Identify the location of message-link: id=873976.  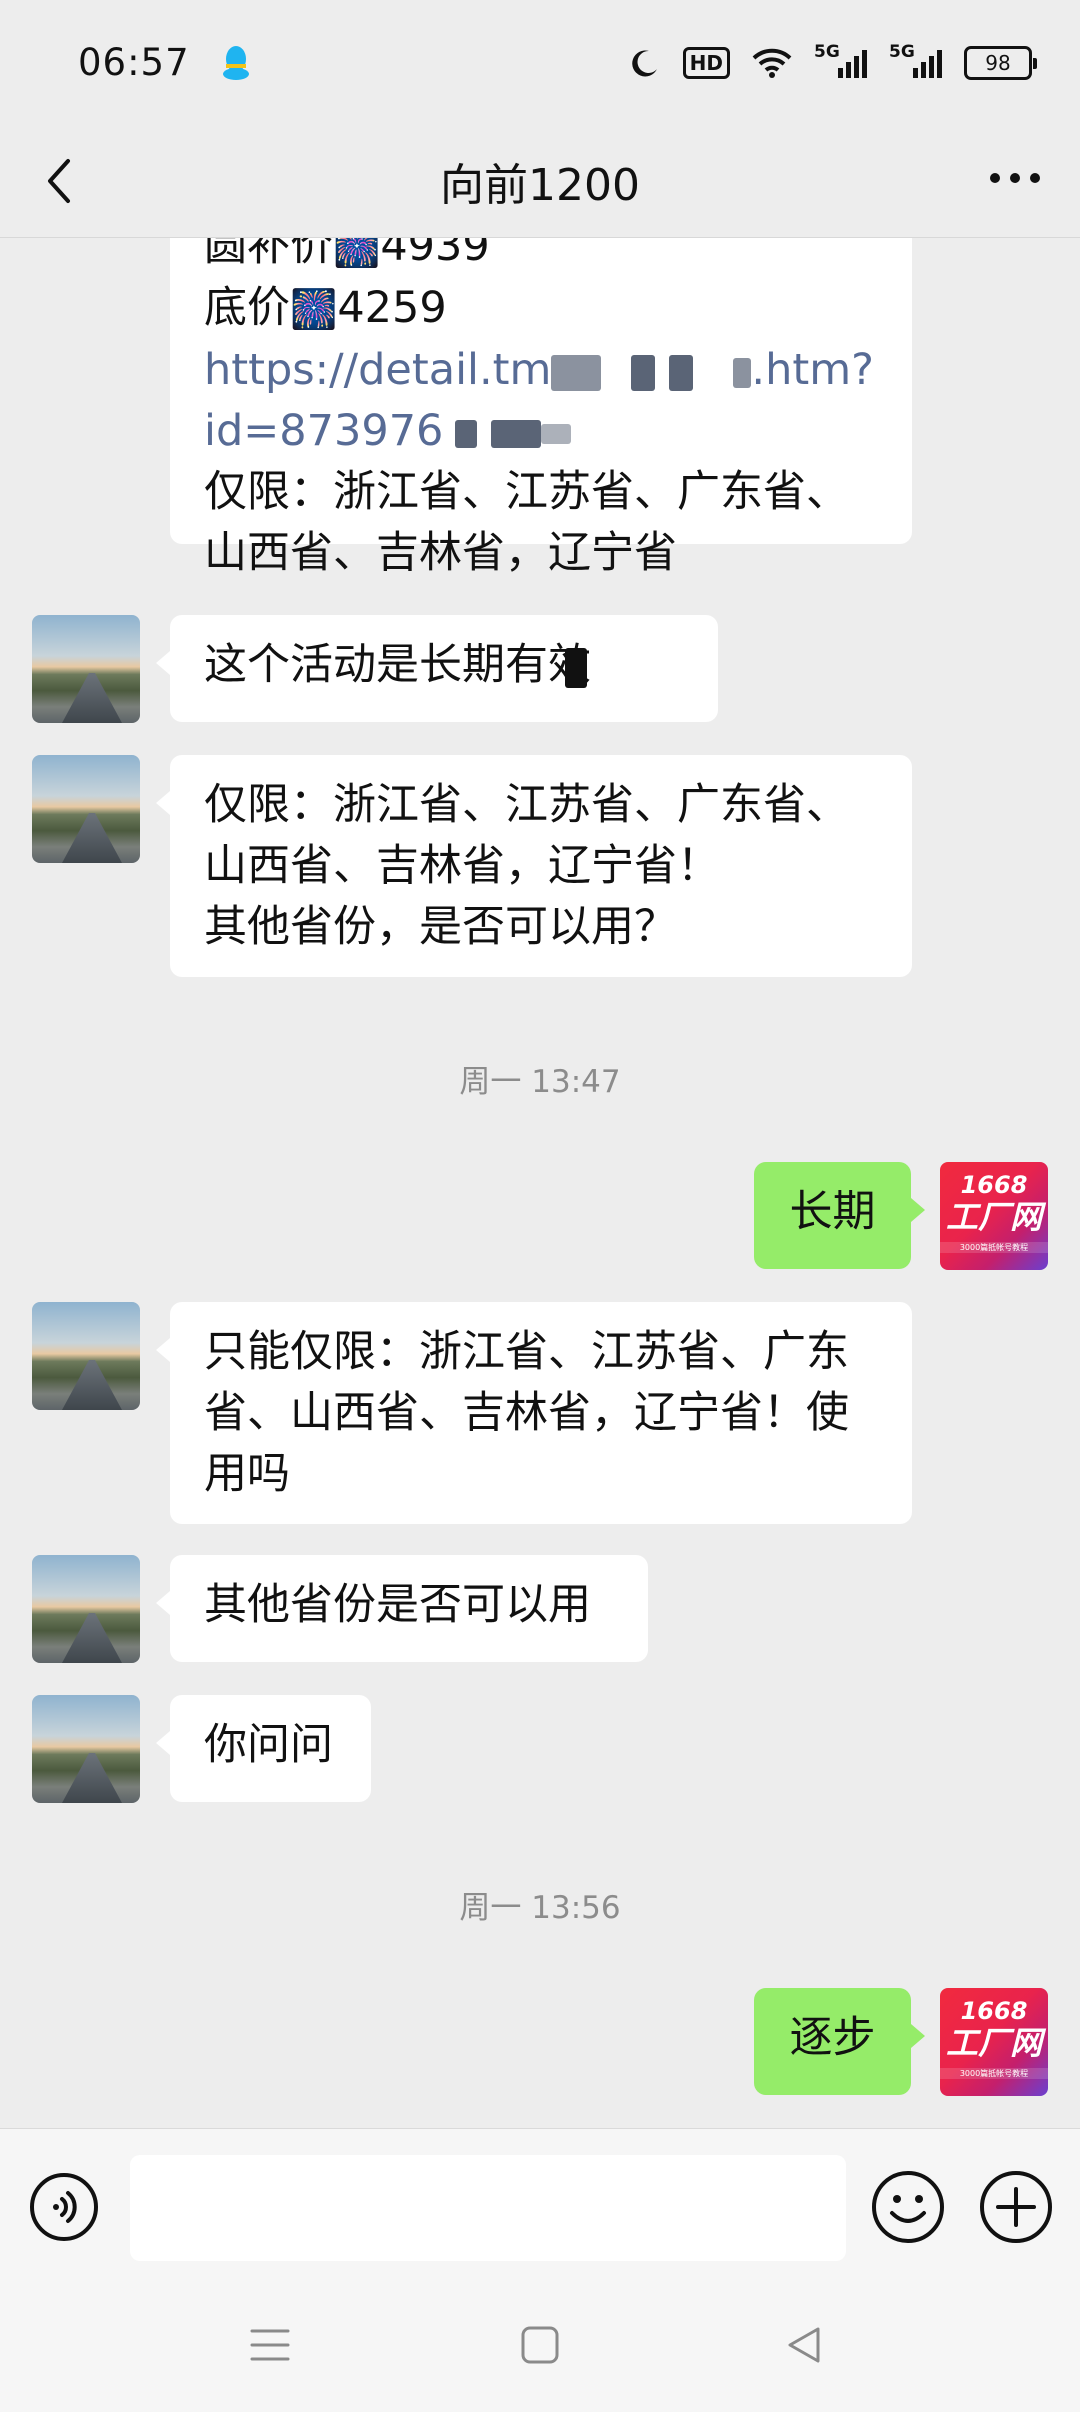
(541, 431).